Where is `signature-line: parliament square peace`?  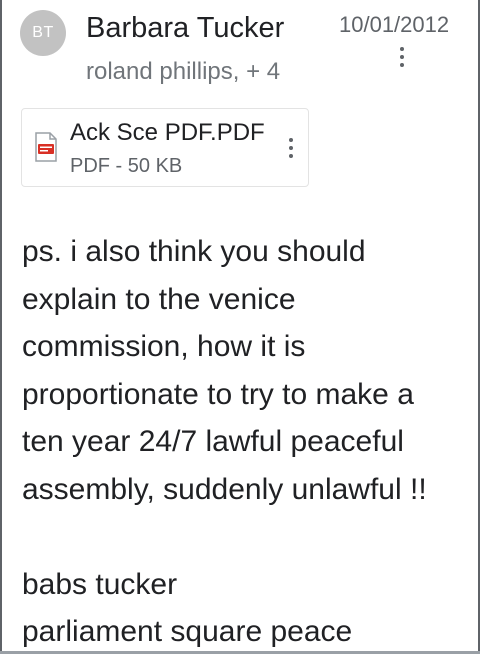
signature-line: parliament square peace is located at coordinates (187, 631).